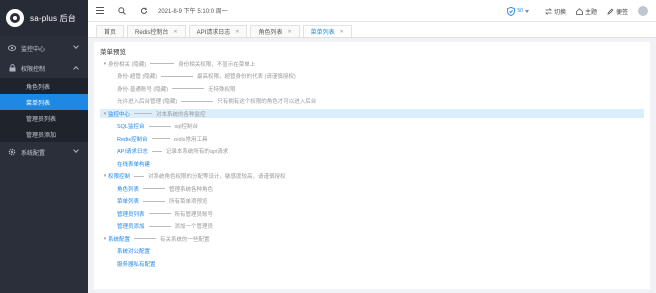 The width and height of the screenshot is (656, 293). What do you see at coordinates (218, 31) in the screenshot?
I see `tab-api-log: API请求日志 ✕` at bounding box center [218, 31].